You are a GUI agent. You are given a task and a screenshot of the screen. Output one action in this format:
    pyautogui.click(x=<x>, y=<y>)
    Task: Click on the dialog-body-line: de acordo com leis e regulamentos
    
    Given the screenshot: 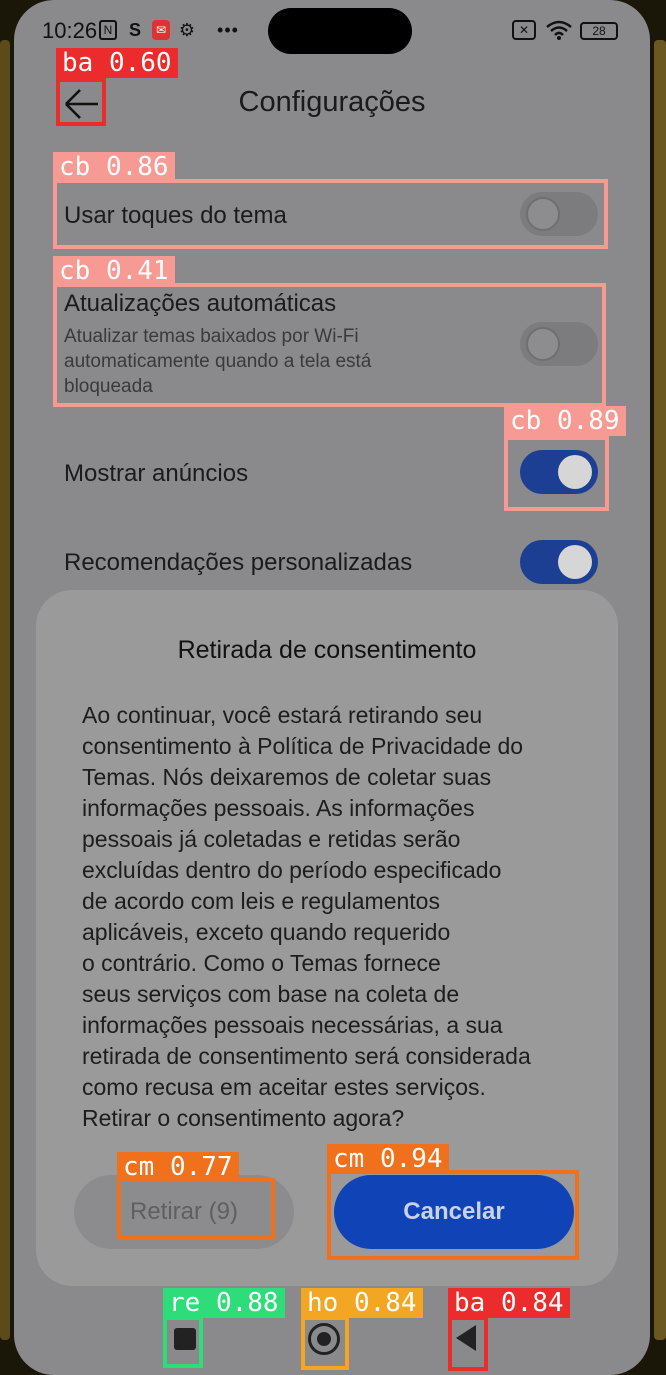 What is the action you would take?
    pyautogui.click(x=261, y=901)
    